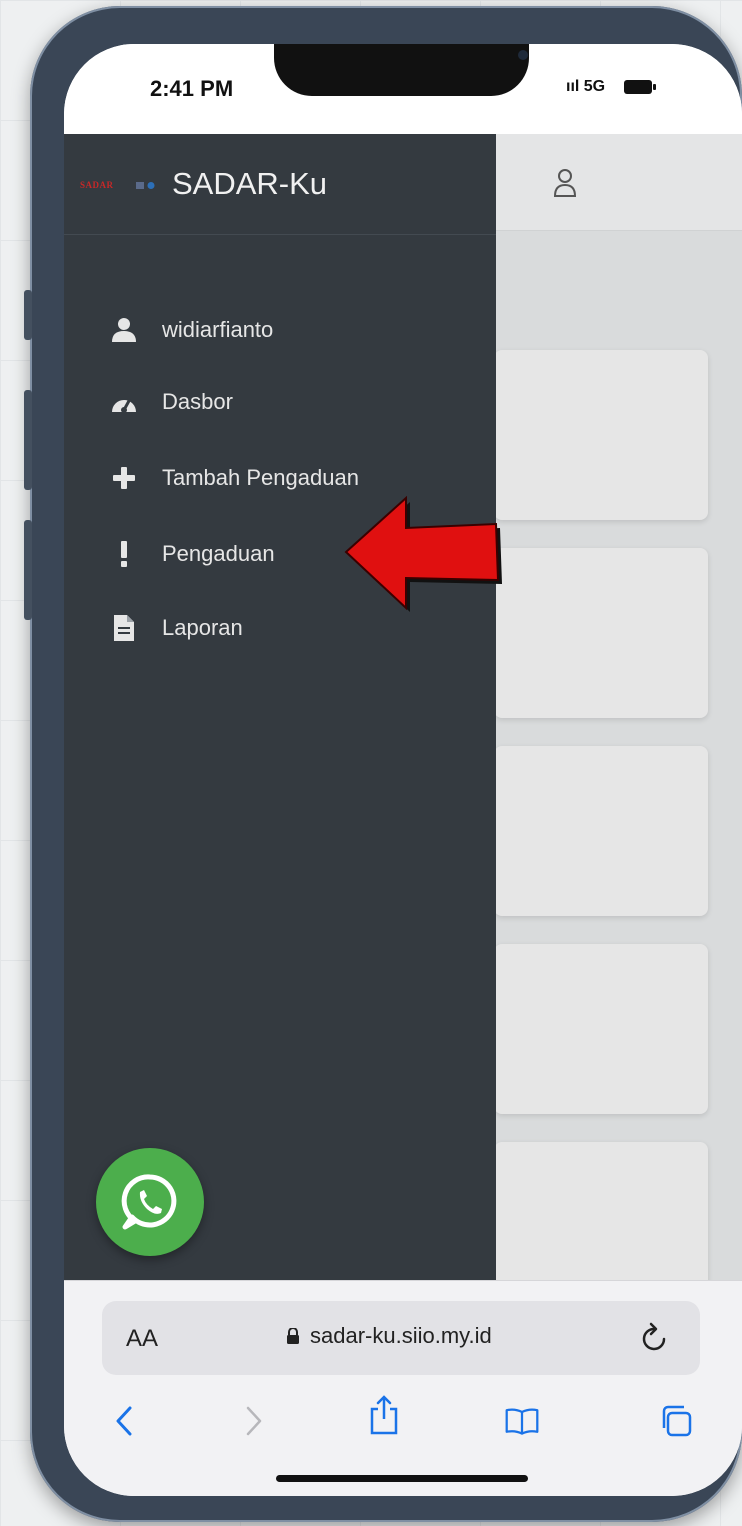  Describe the element at coordinates (202, 627) in the screenshot. I see `sidebar-item-label: Laporan` at that location.